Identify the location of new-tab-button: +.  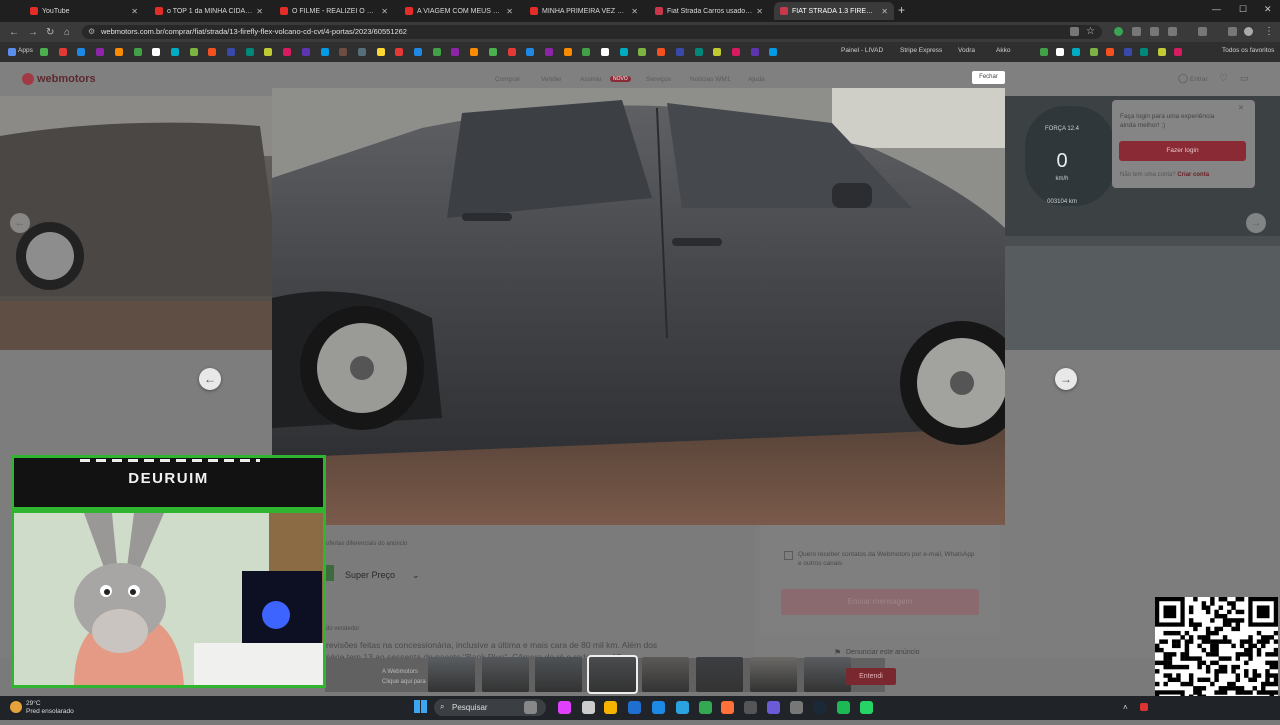
(901, 10).